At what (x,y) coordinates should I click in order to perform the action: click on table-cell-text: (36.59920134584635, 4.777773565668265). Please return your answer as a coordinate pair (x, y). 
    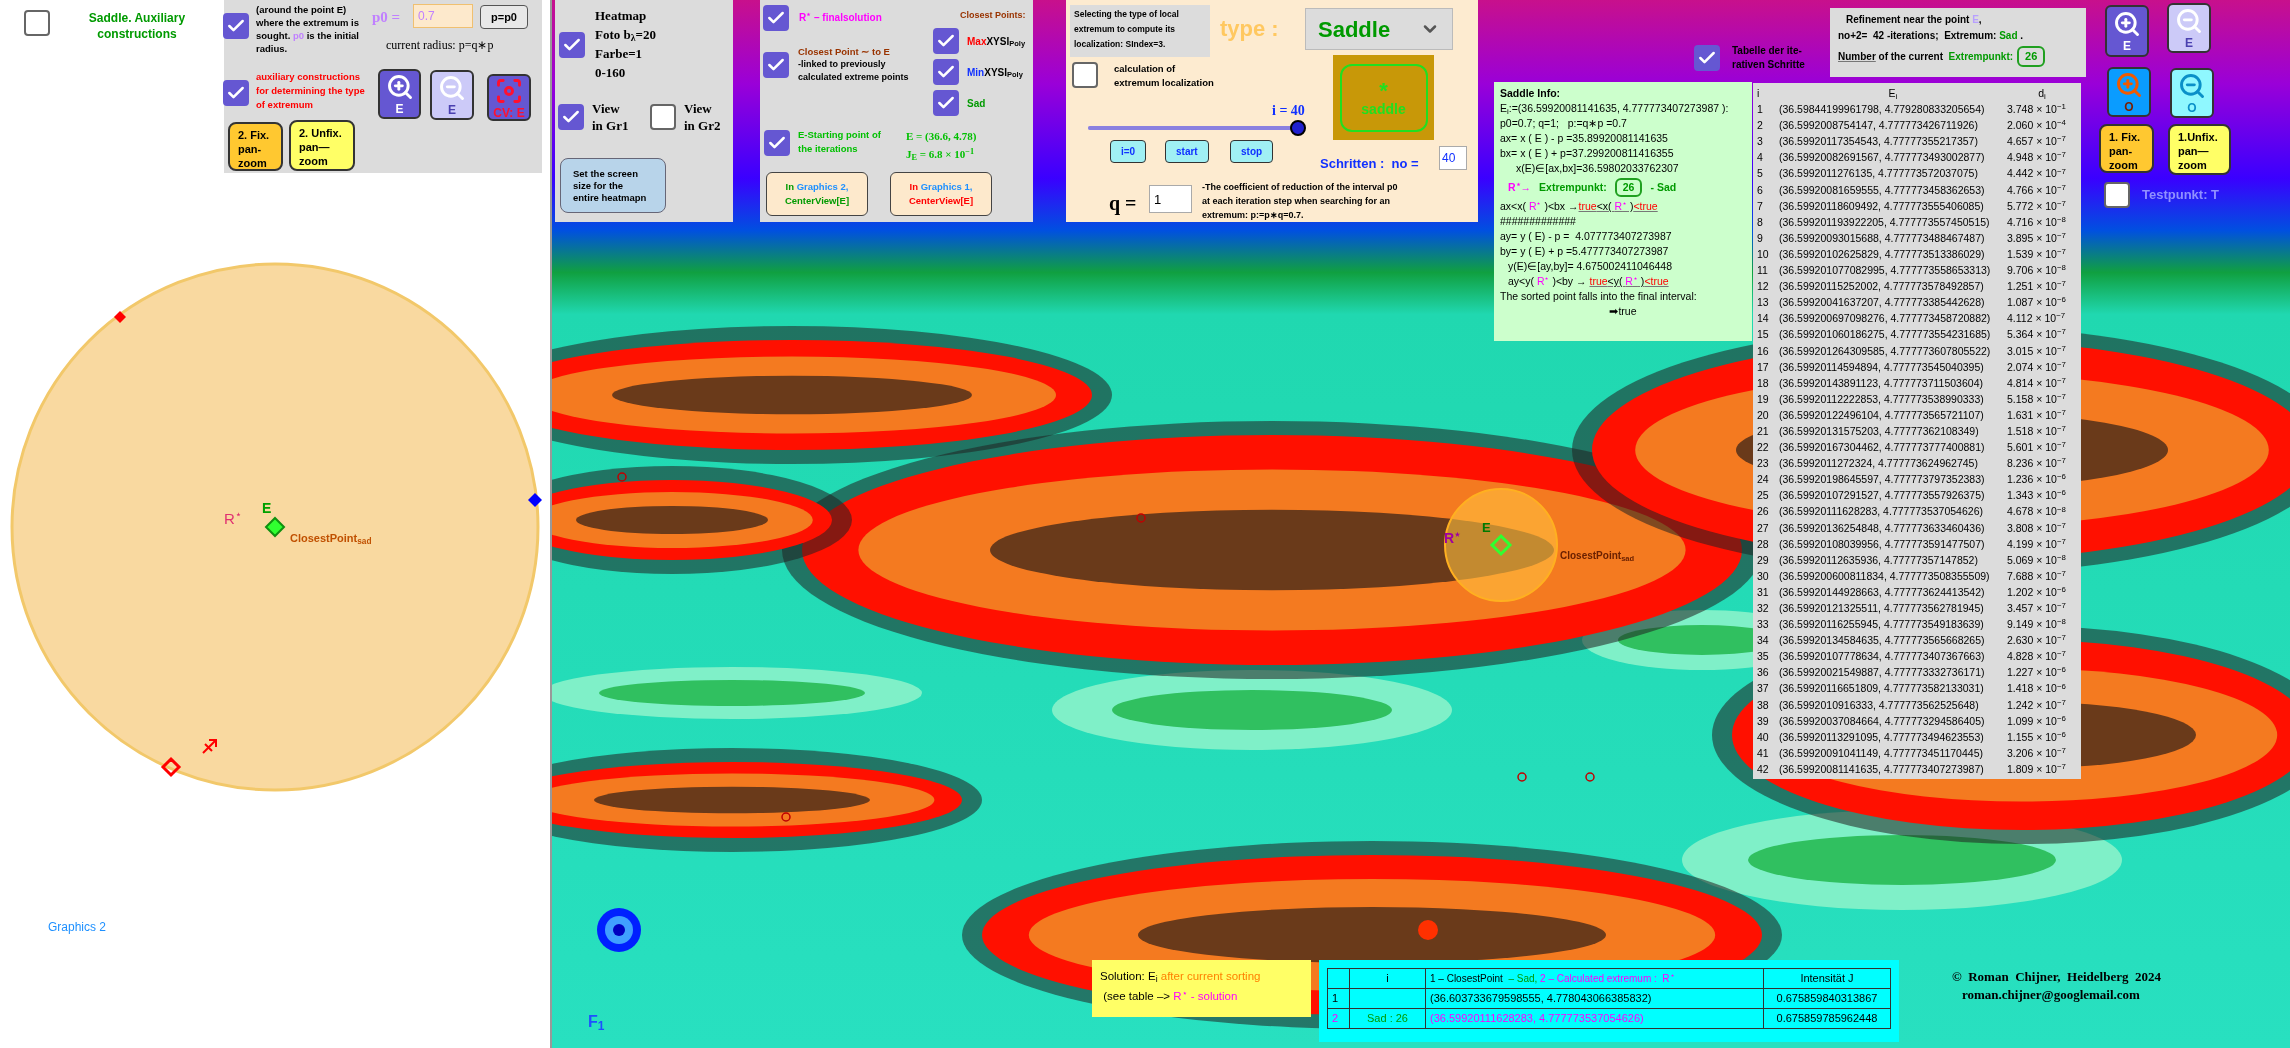
    Looking at the image, I should click on (1882, 641).